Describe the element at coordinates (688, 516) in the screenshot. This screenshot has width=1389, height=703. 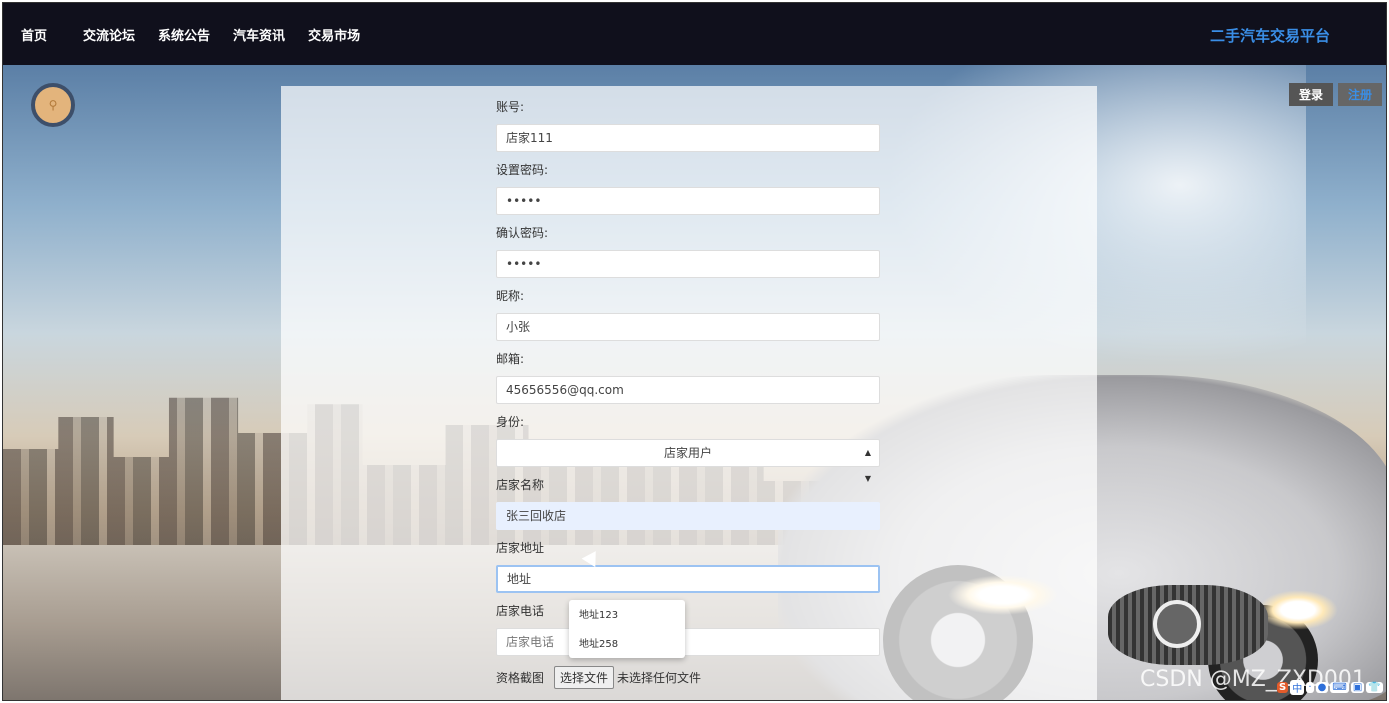
I see `shop-name-input: 张三回收店` at that location.